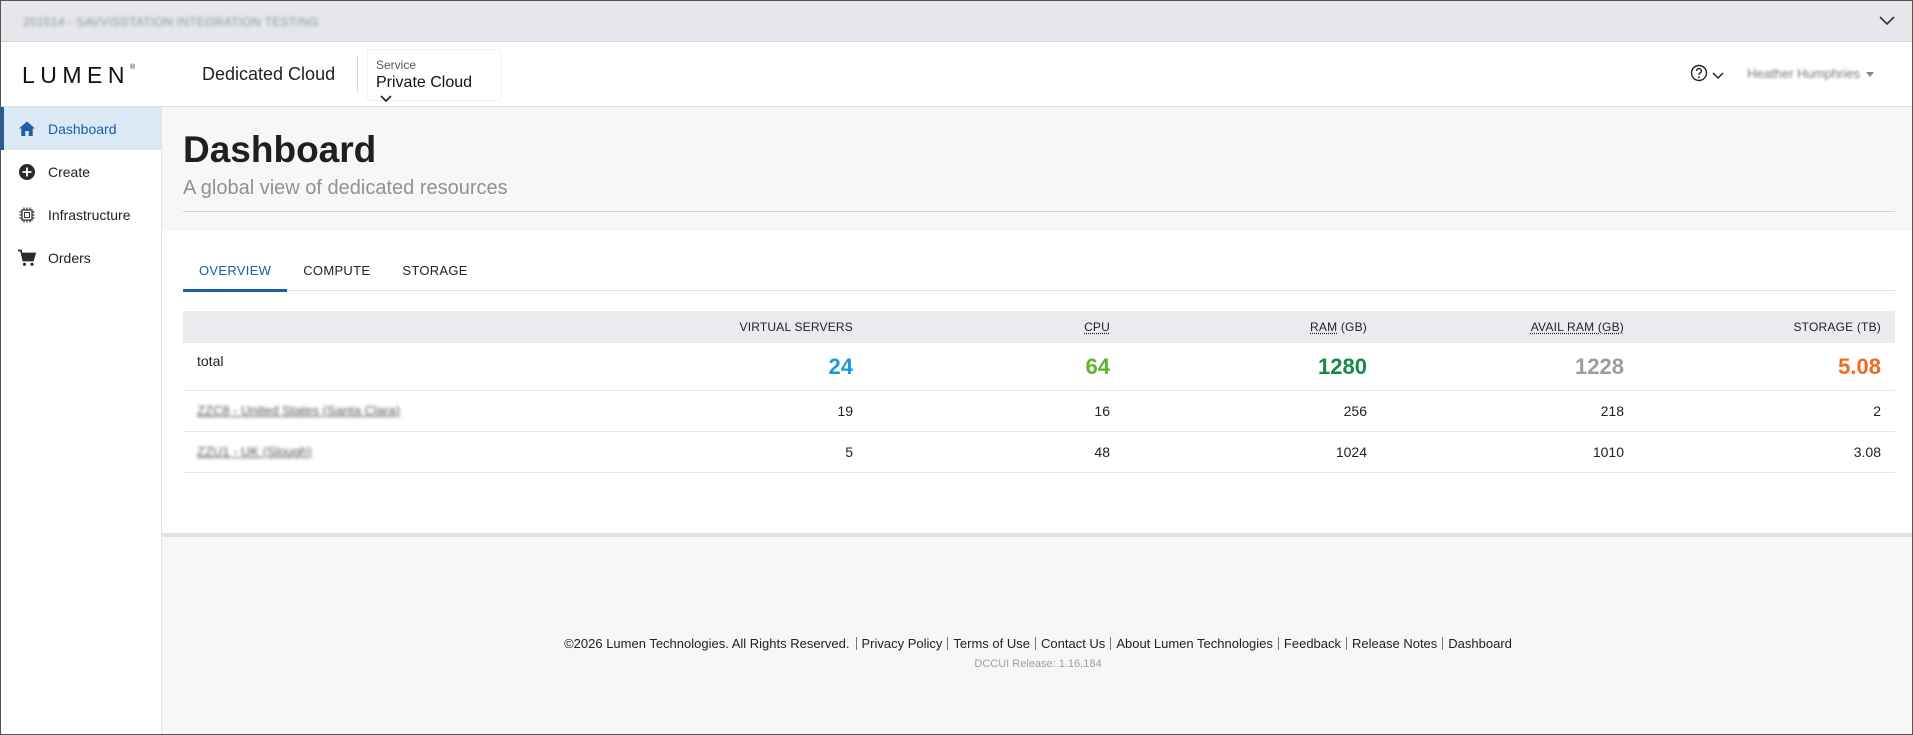  Describe the element at coordinates (1342, 366) in the screenshot. I see `total-ram: 1280` at that location.